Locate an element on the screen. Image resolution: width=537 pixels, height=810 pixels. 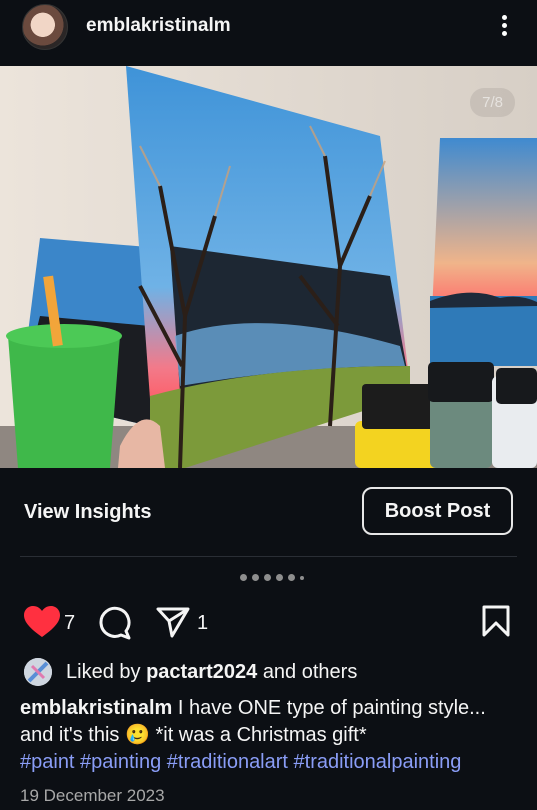
liked-by-user: pactart2024 is located at coordinates (201, 672).